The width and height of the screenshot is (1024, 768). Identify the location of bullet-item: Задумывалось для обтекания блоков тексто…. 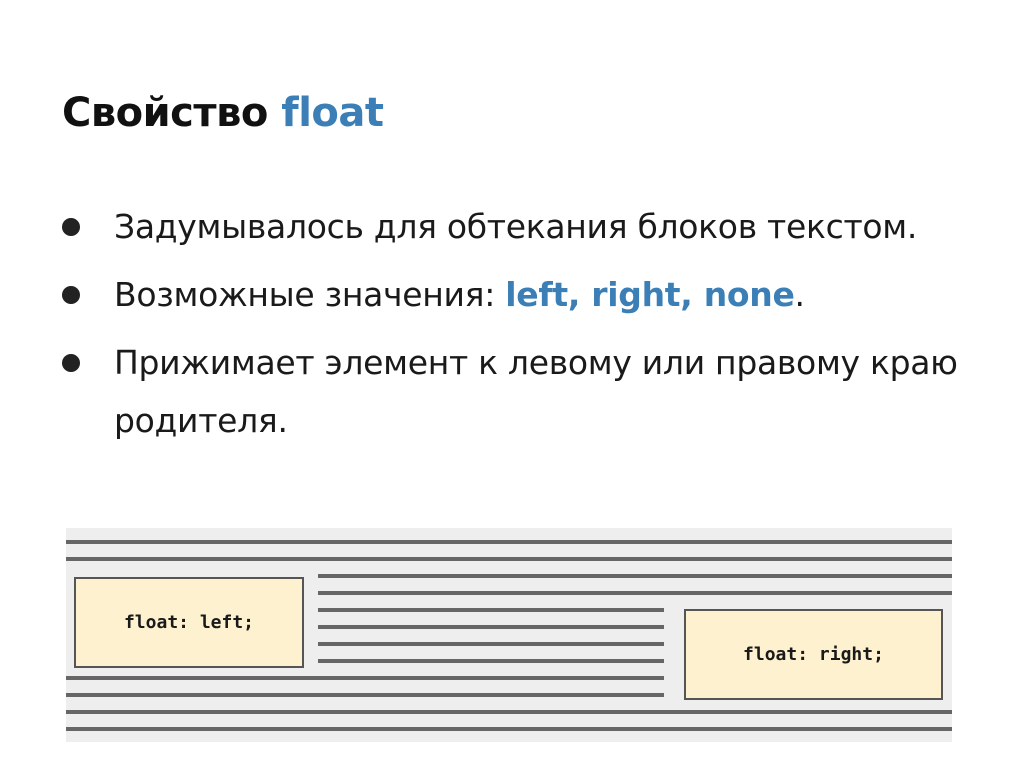
(510, 227).